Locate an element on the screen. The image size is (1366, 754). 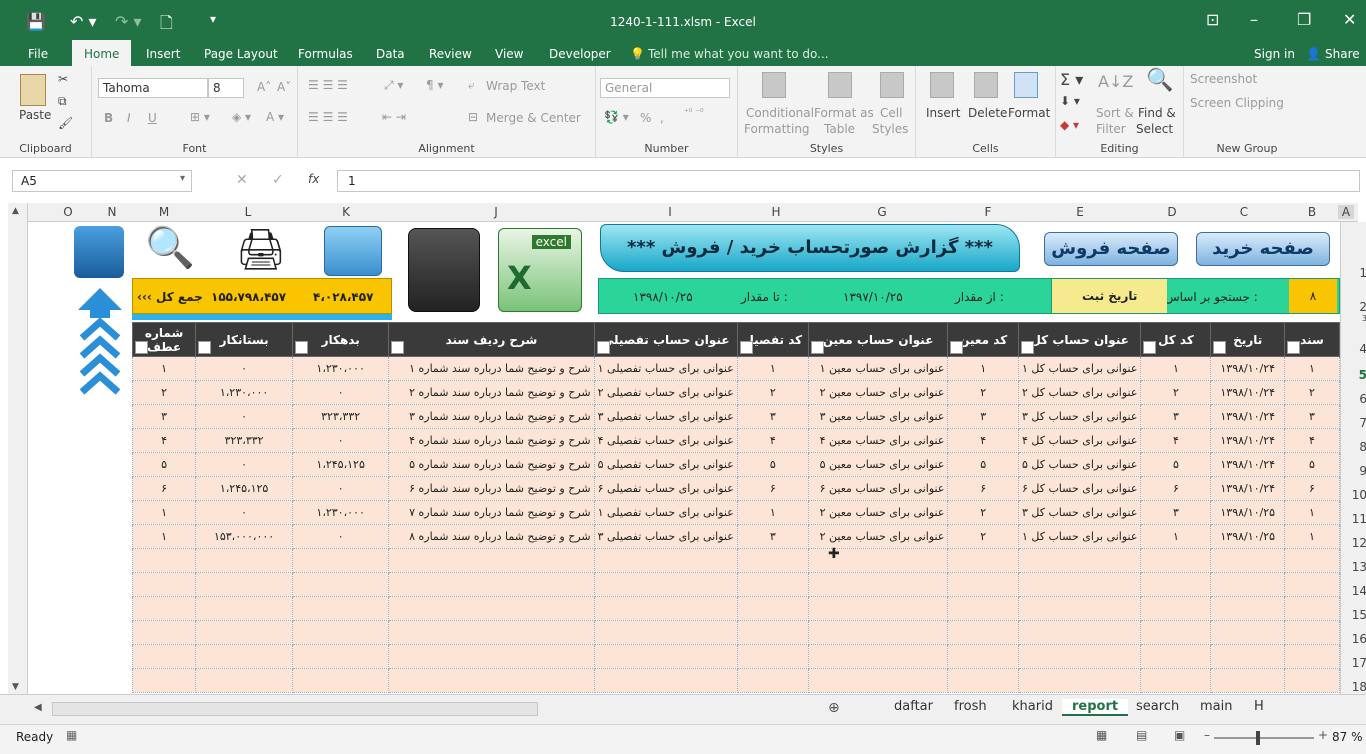
table-cell: ۱۵۳،۰۰۰،۰۰۰ is located at coordinates (244, 536).